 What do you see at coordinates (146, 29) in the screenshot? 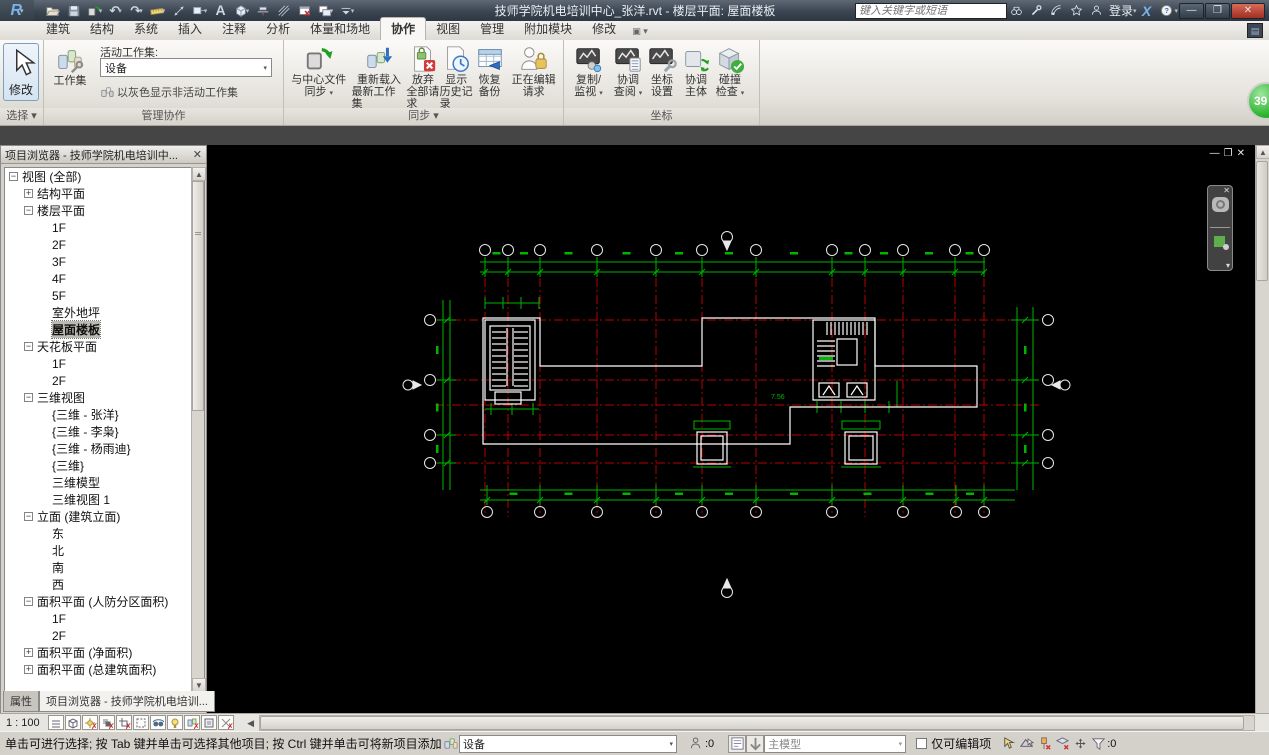
I see `tab-3: 系统` at bounding box center [146, 29].